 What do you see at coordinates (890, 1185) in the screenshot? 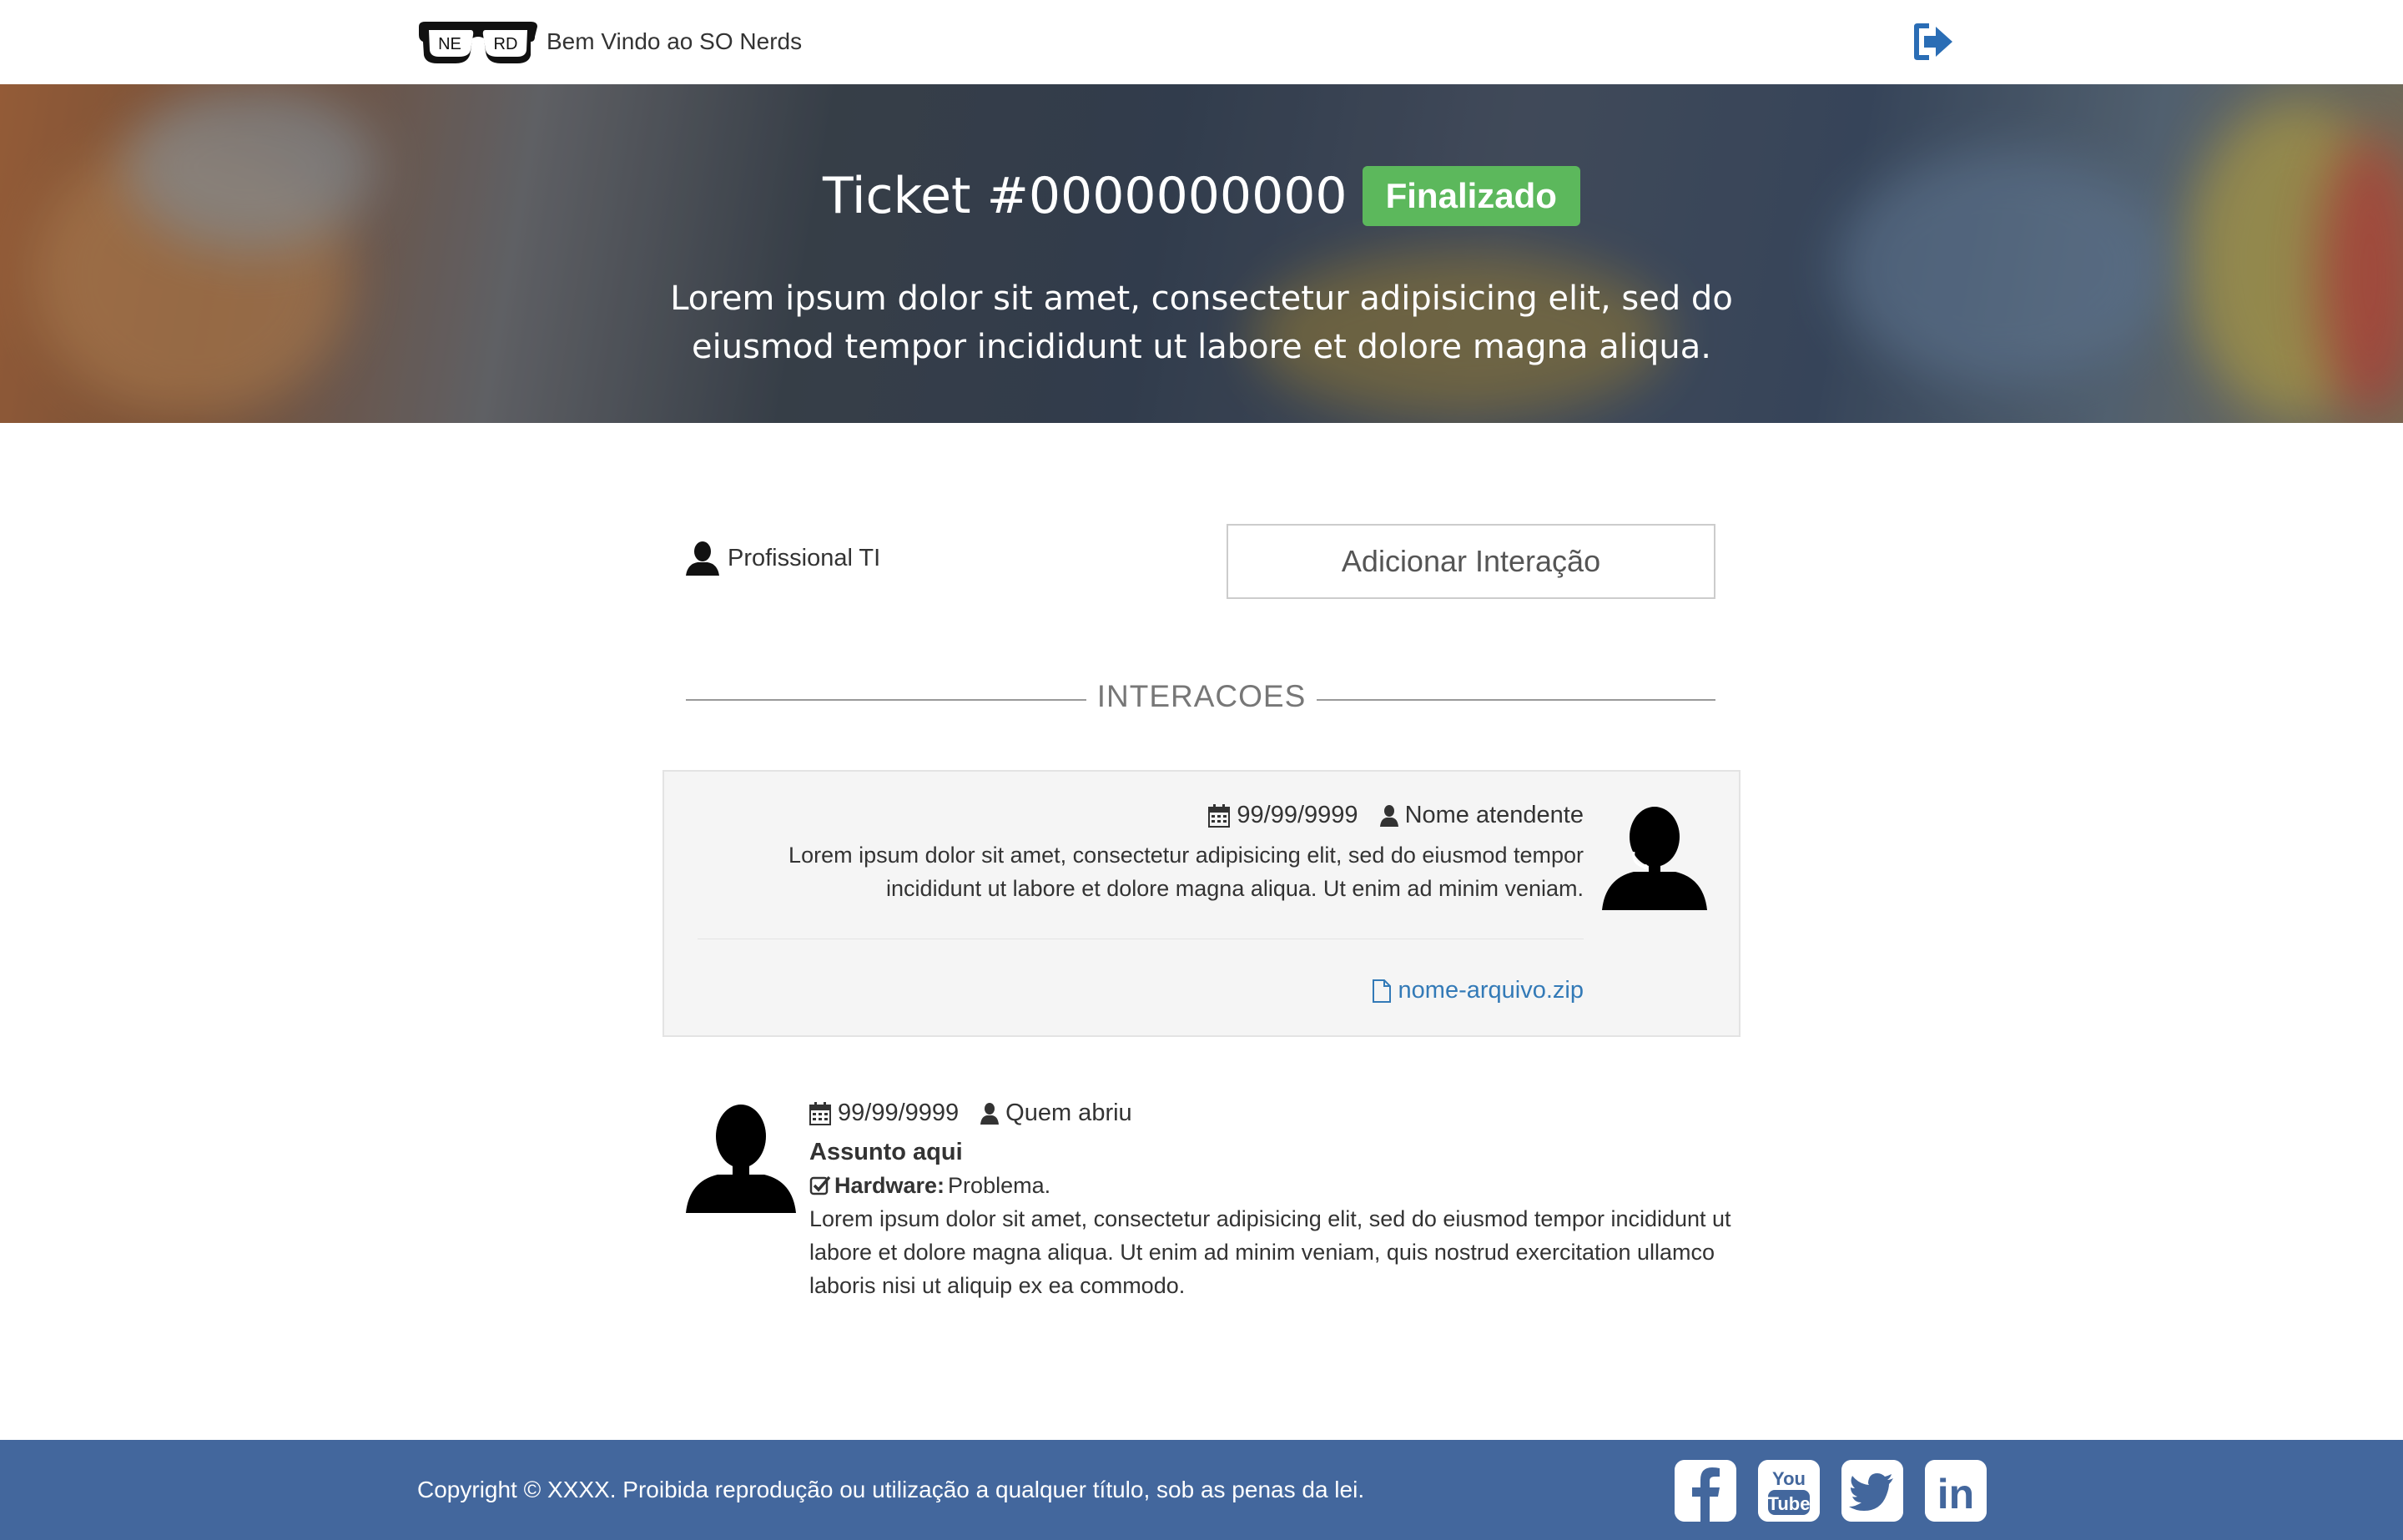
I see `category-label: Hardware:` at bounding box center [890, 1185].